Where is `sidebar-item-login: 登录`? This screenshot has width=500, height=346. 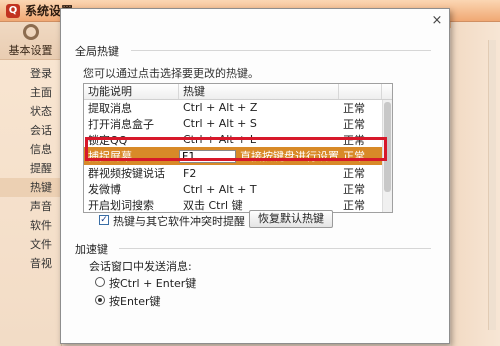
sidebar-item-login: 登录 is located at coordinates (30, 73).